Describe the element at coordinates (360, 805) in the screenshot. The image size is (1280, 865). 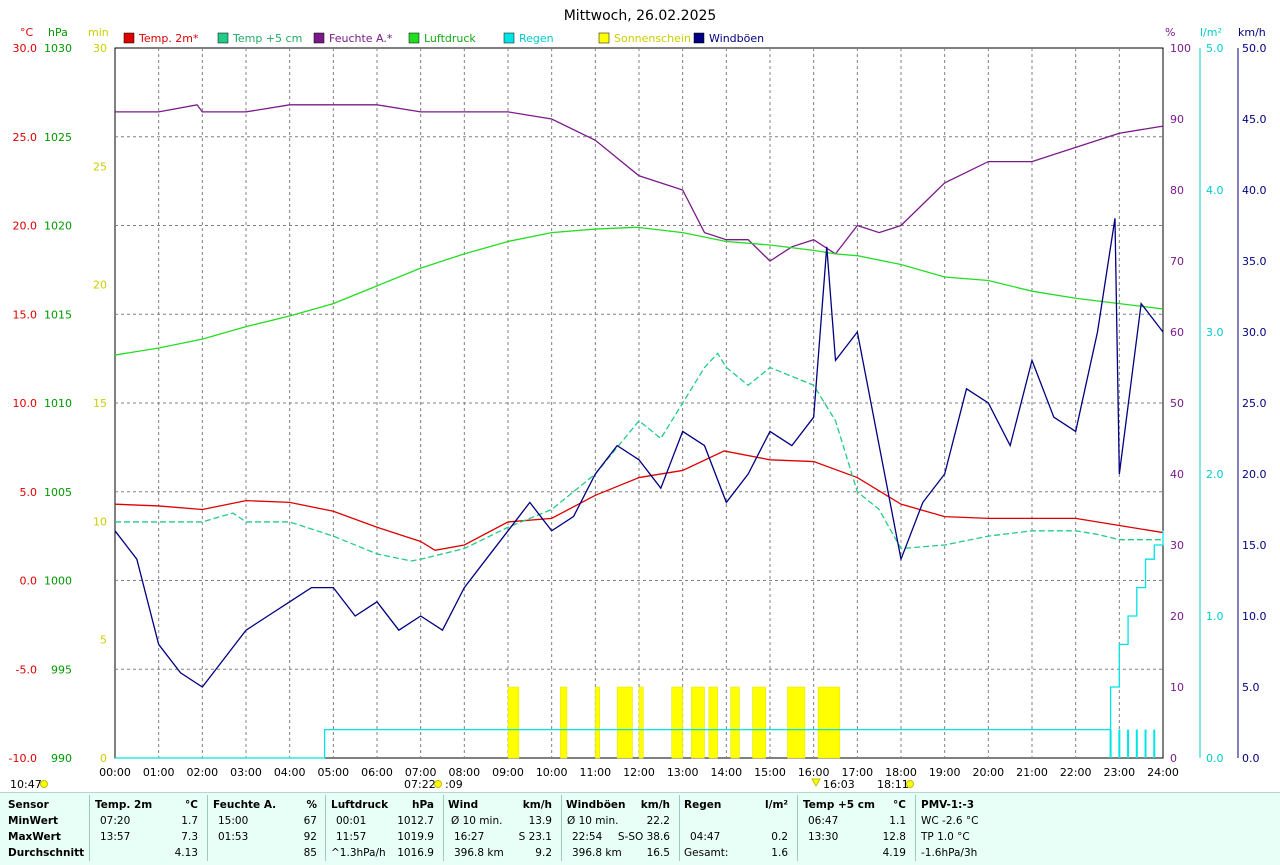
I see `summary-header: Luftdruck` at that location.